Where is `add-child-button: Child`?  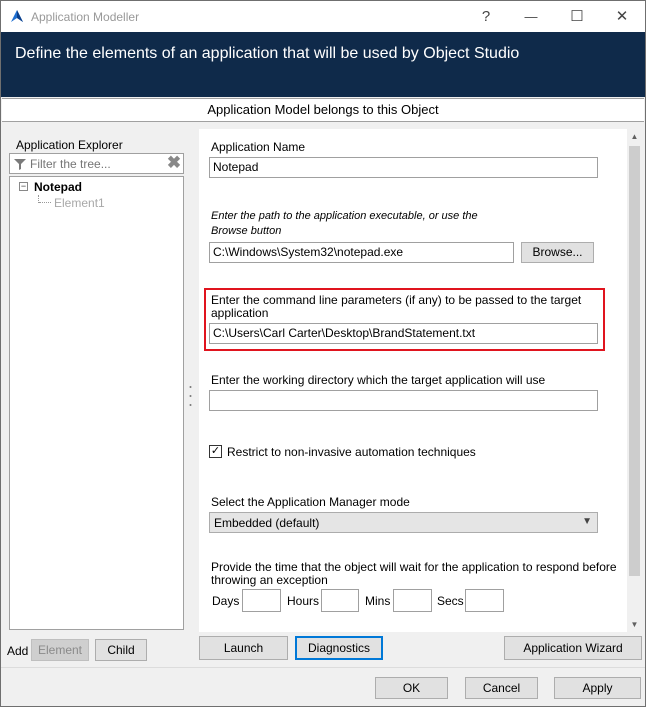
add-child-button: Child is located at coordinates (121, 650).